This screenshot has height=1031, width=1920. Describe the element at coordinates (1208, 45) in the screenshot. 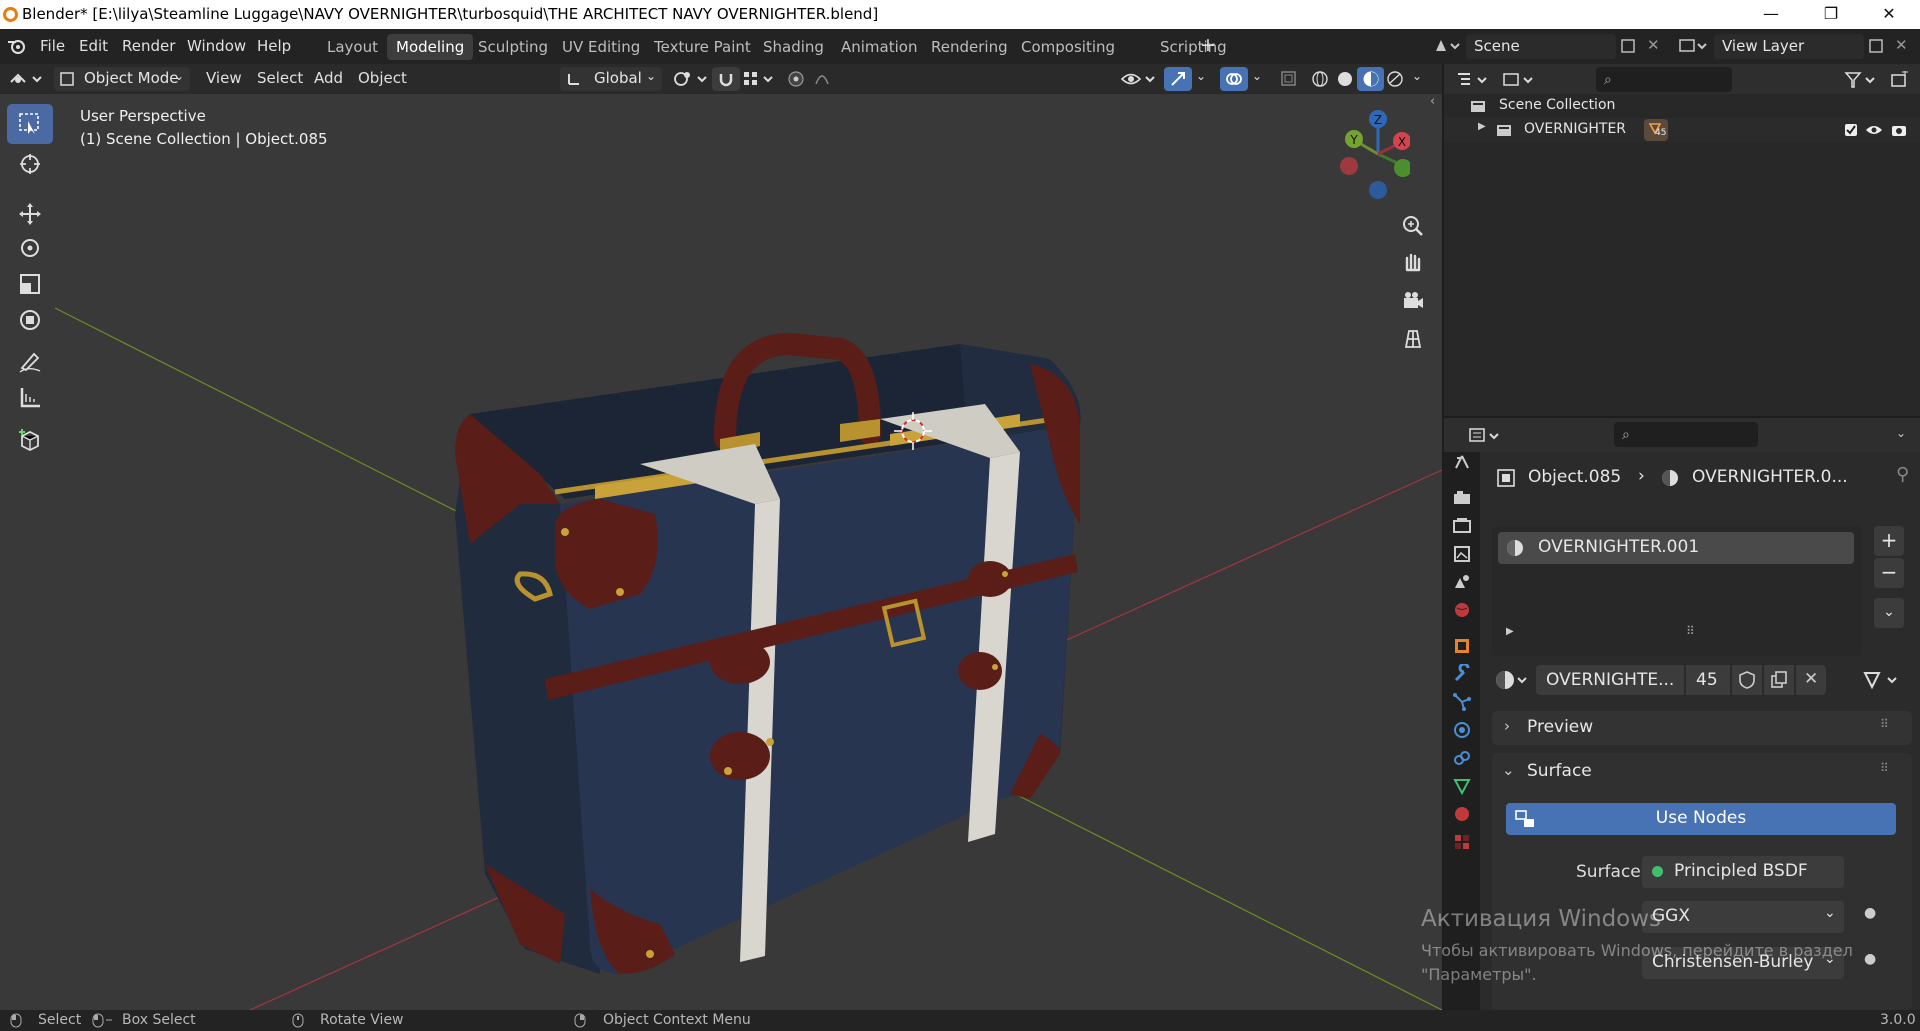

I see `add-workspace-button: +` at that location.